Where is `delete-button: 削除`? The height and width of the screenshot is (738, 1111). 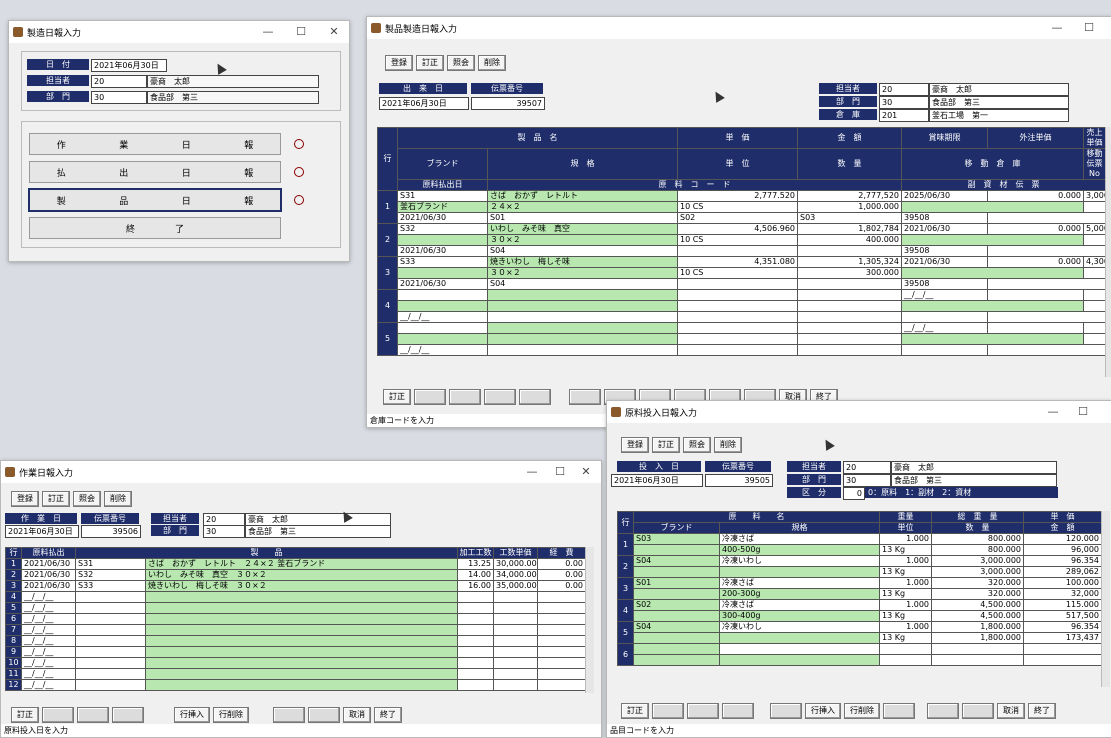
delete-button: 削除 is located at coordinates (492, 63).